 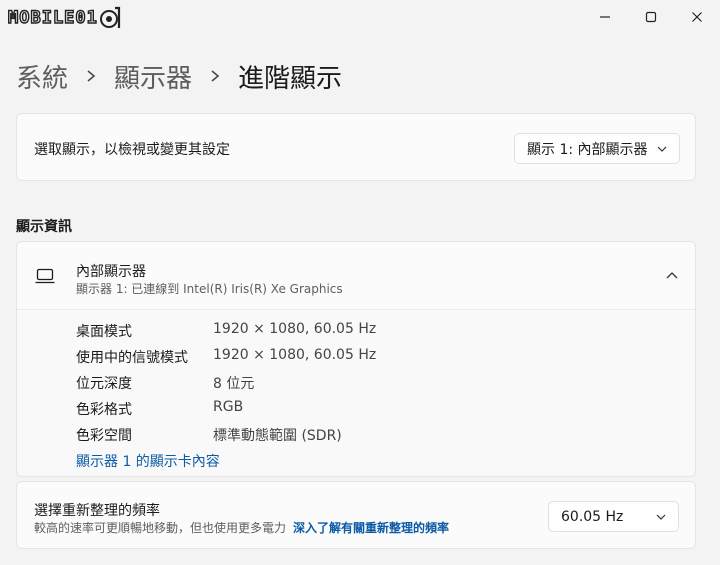 I want to click on chevron-up-icon, so click(x=672, y=275).